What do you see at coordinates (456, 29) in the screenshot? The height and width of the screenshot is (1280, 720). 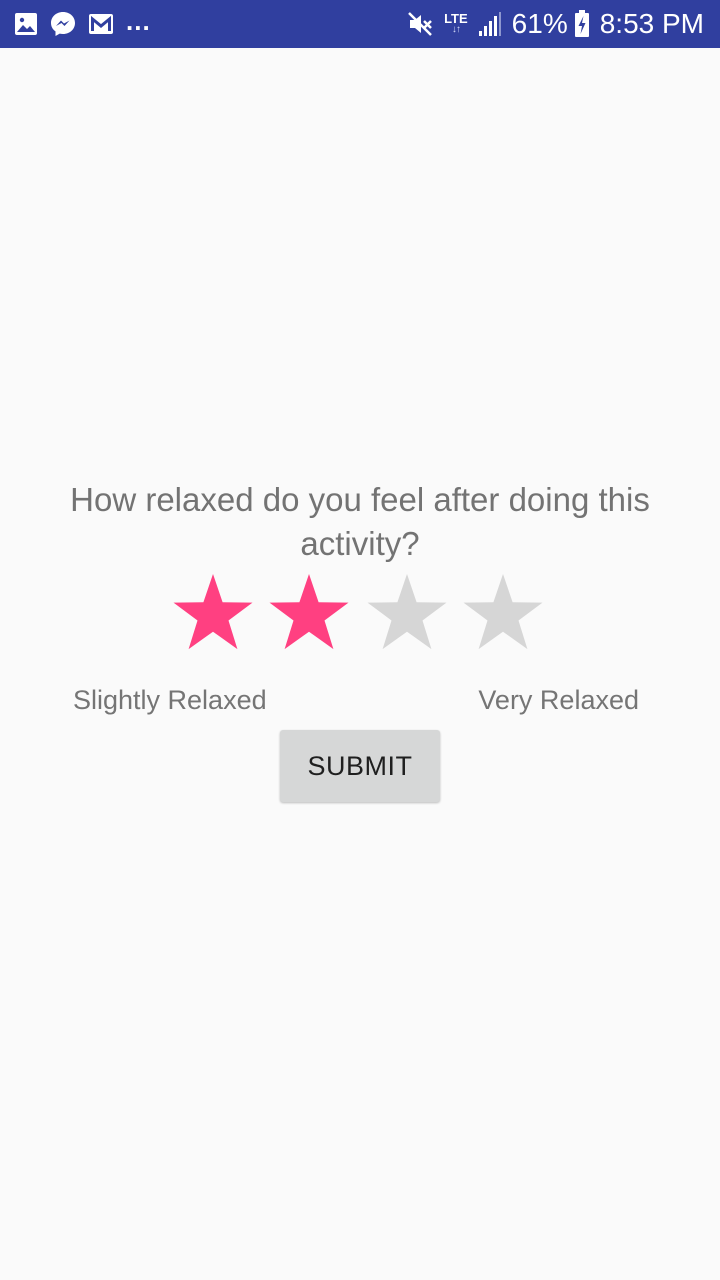 I see `data-arrows-icon: ↓↑` at bounding box center [456, 29].